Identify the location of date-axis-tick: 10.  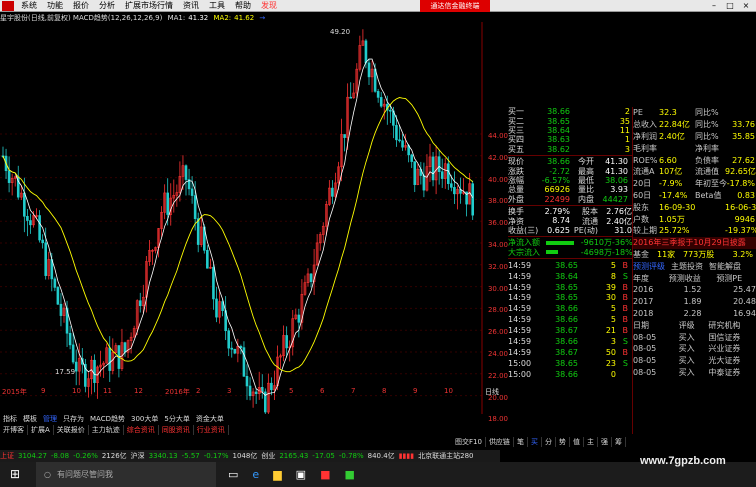
(448, 391).